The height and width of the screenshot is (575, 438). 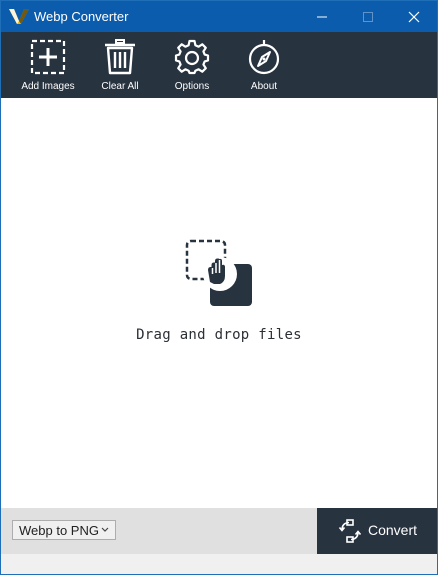 I want to click on gear-icon, so click(x=192, y=57).